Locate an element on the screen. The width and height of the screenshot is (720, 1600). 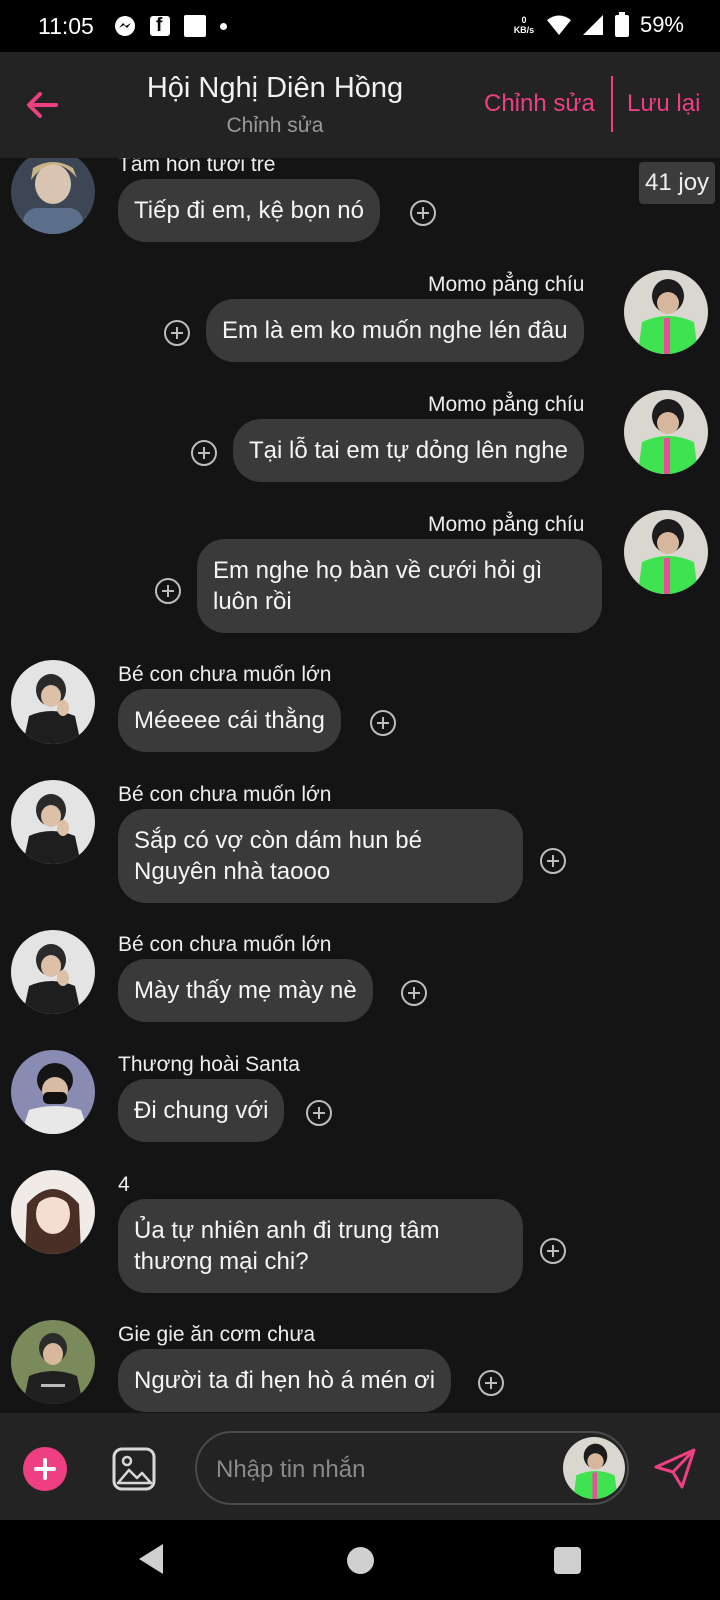
status-time: 11:05 is located at coordinates (66, 26).